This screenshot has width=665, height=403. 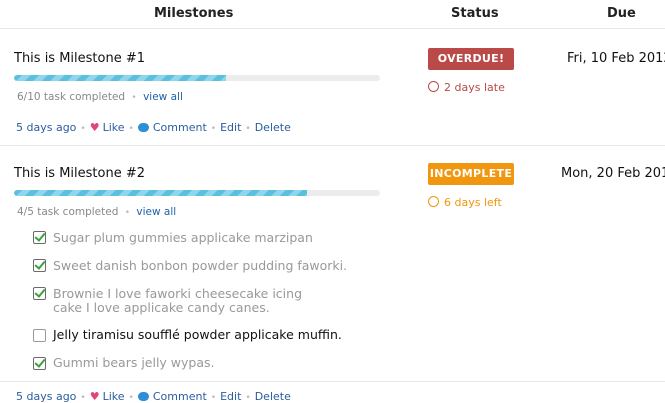 I want to click on status-timer: 6 days left, so click(x=465, y=202).